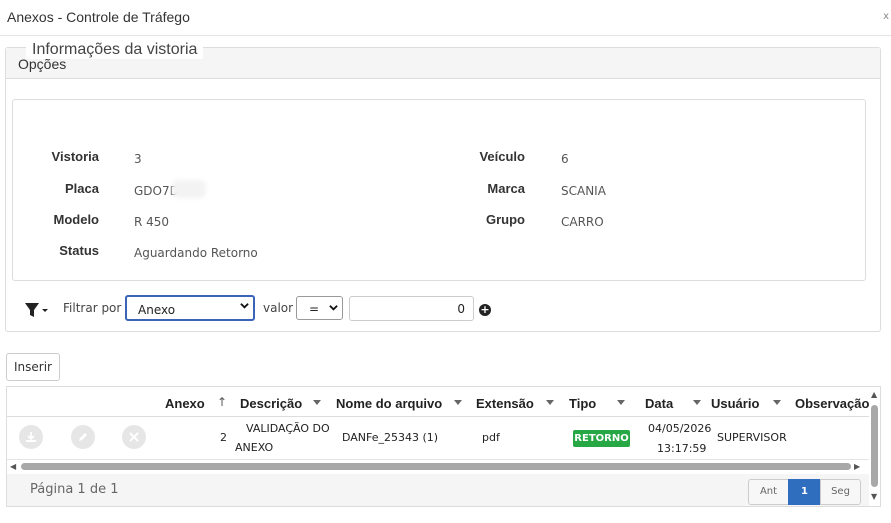  What do you see at coordinates (288, 428) in the screenshot?
I see `cell-descricao-line1: VALIDAÇÃO DO` at bounding box center [288, 428].